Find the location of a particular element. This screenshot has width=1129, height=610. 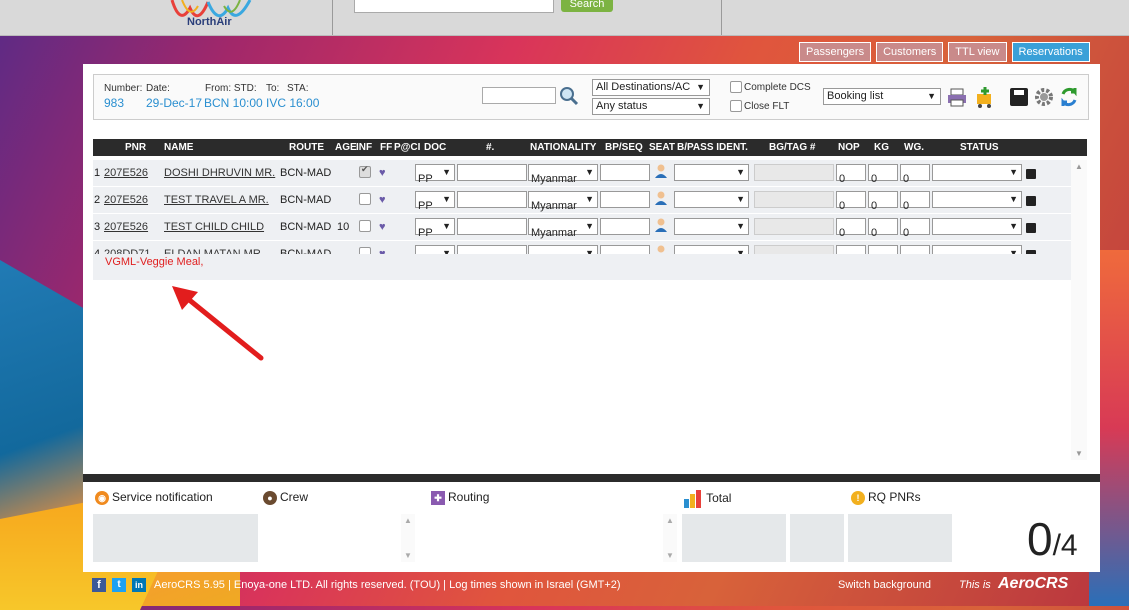

pnr-search-input is located at coordinates (519, 95).